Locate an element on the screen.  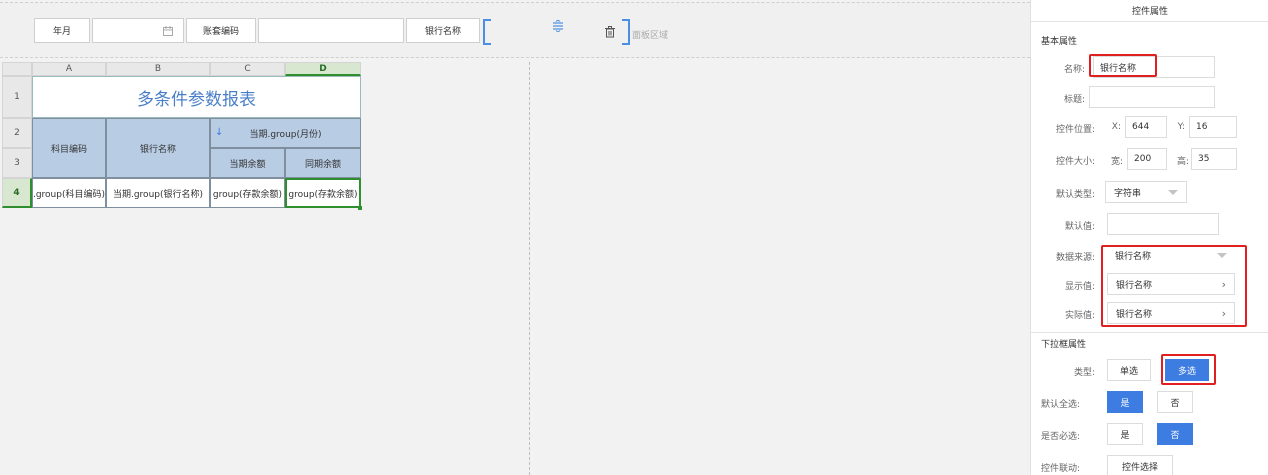
account-code-input is located at coordinates (331, 30).